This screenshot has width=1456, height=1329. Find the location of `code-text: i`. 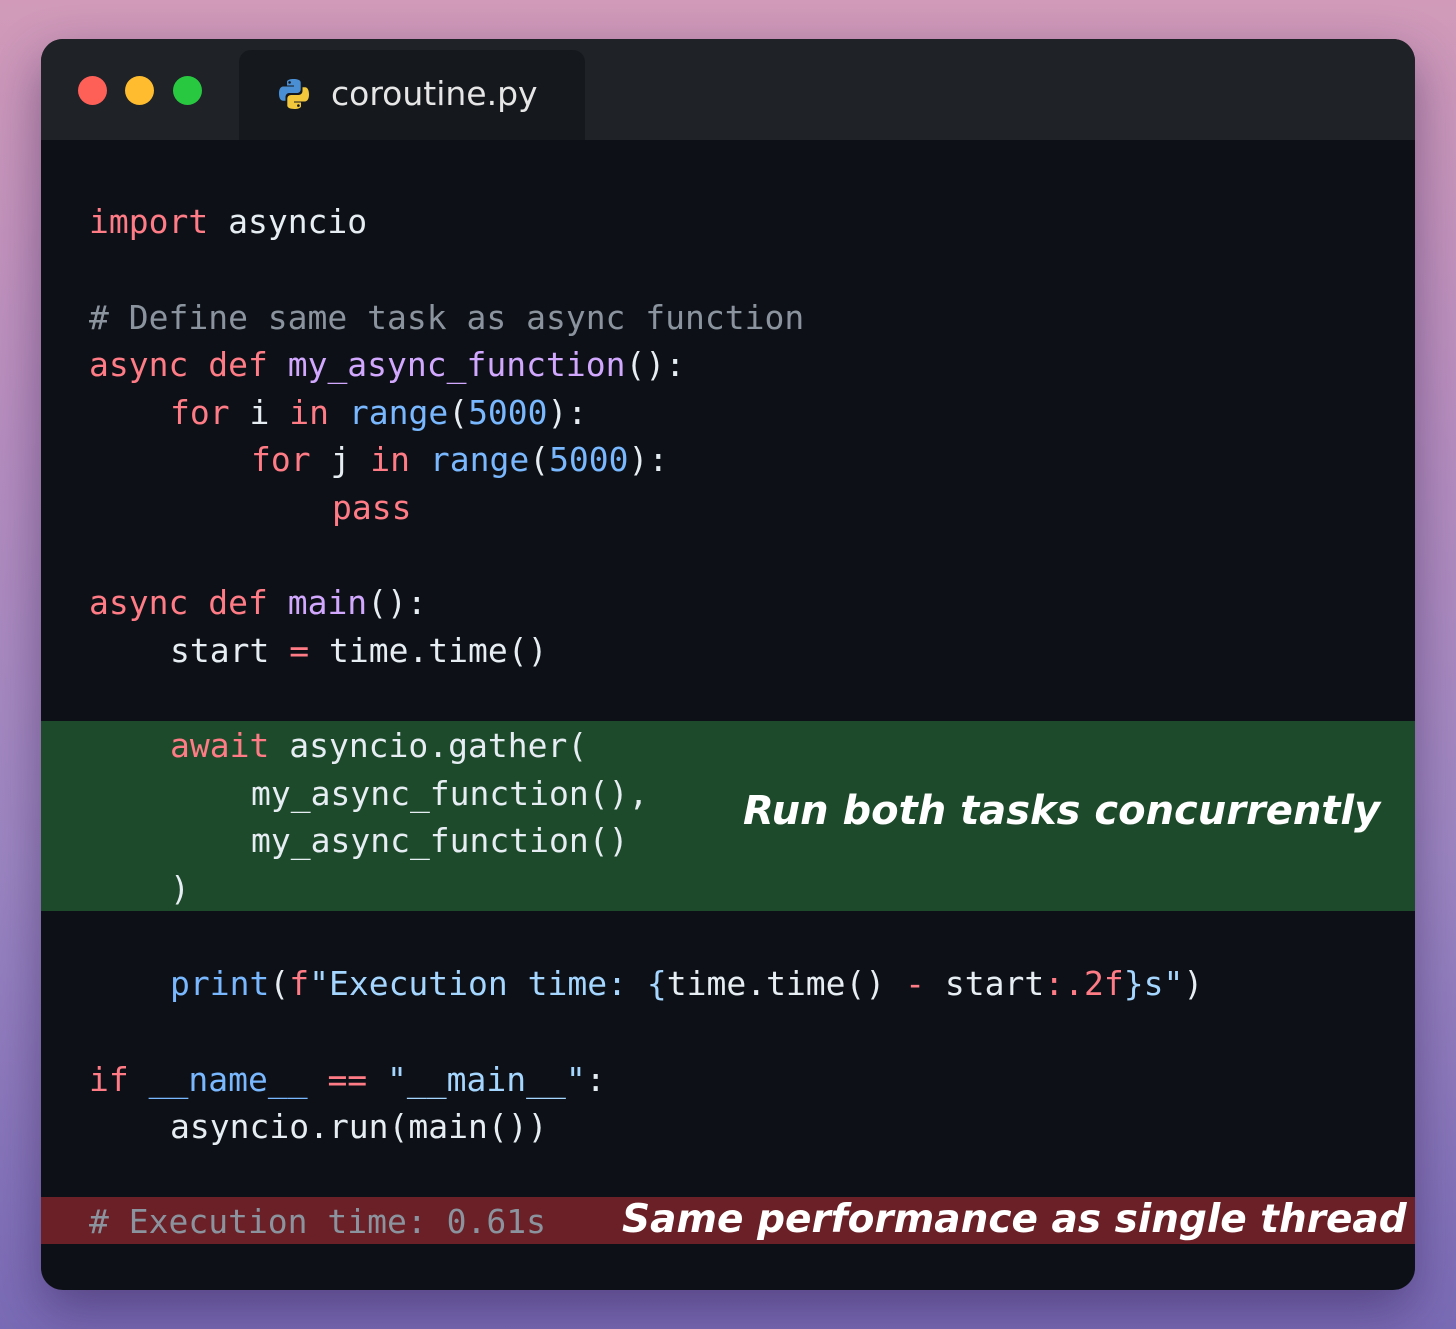

code-text: i is located at coordinates (259, 412).